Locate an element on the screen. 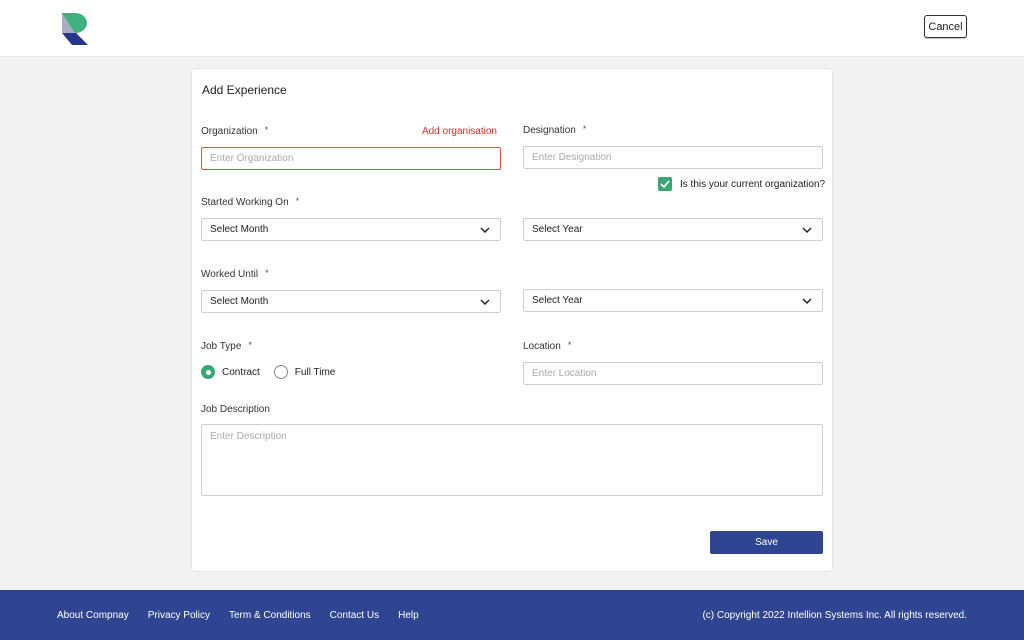  end-month-value: Select Month is located at coordinates (239, 301).